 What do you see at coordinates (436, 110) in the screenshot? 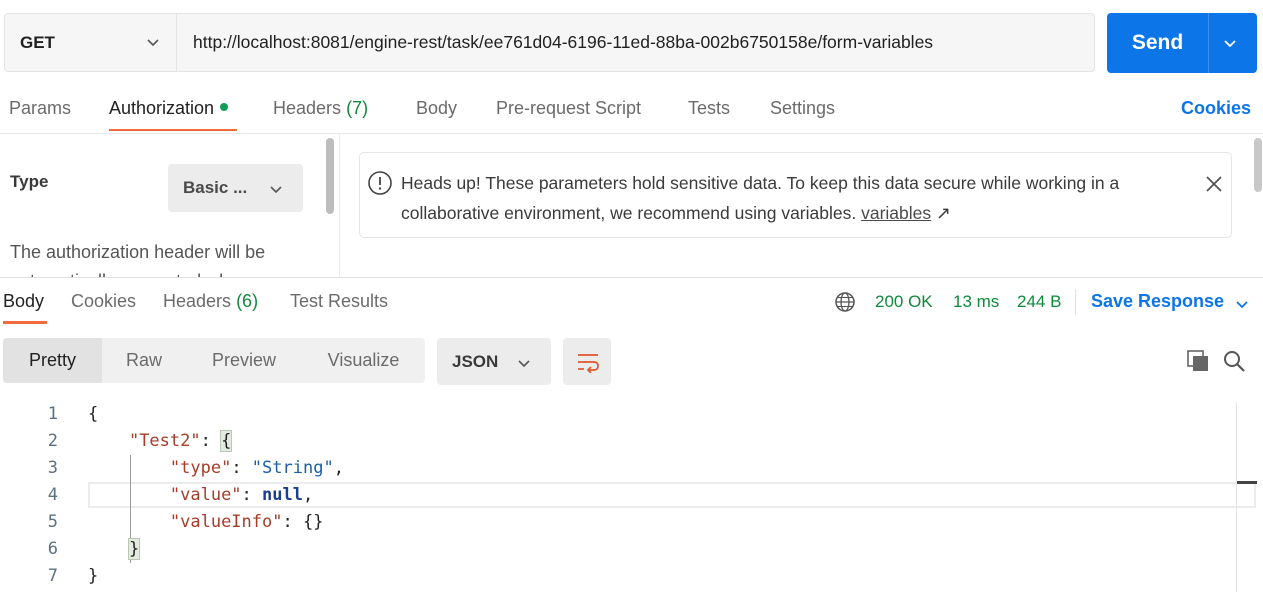
I see `tab-body: Body` at bounding box center [436, 110].